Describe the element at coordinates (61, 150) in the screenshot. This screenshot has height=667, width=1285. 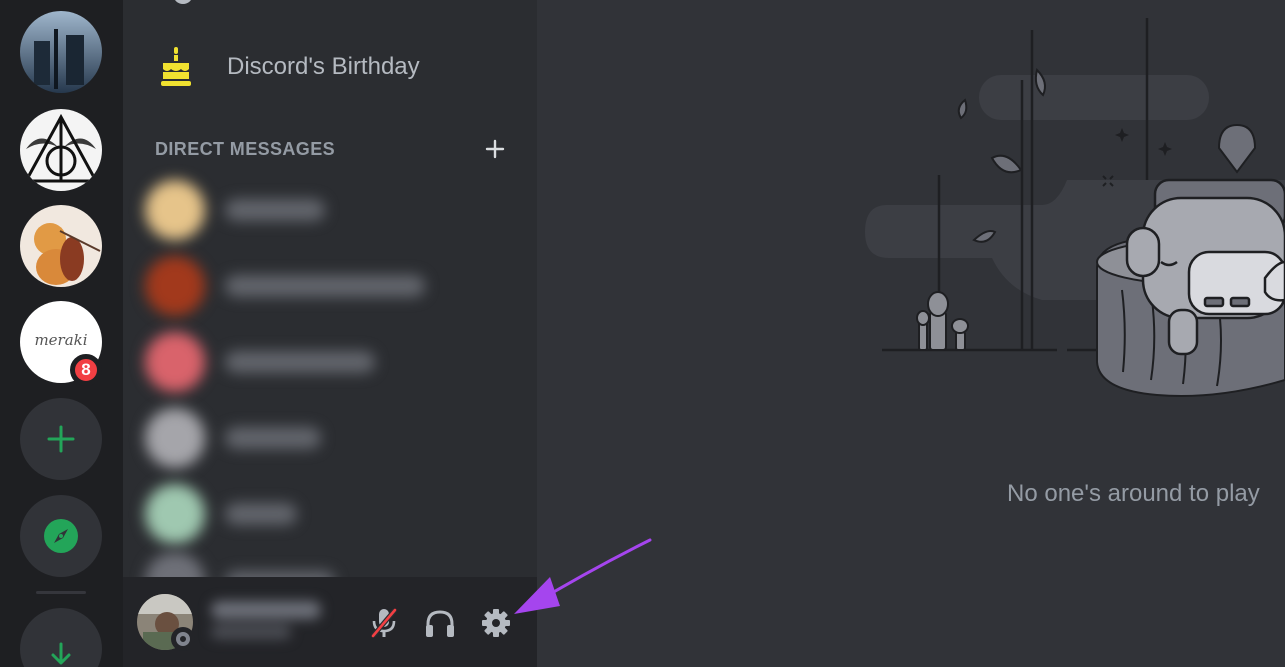
I see `server-icon-deathly-hallows` at that location.